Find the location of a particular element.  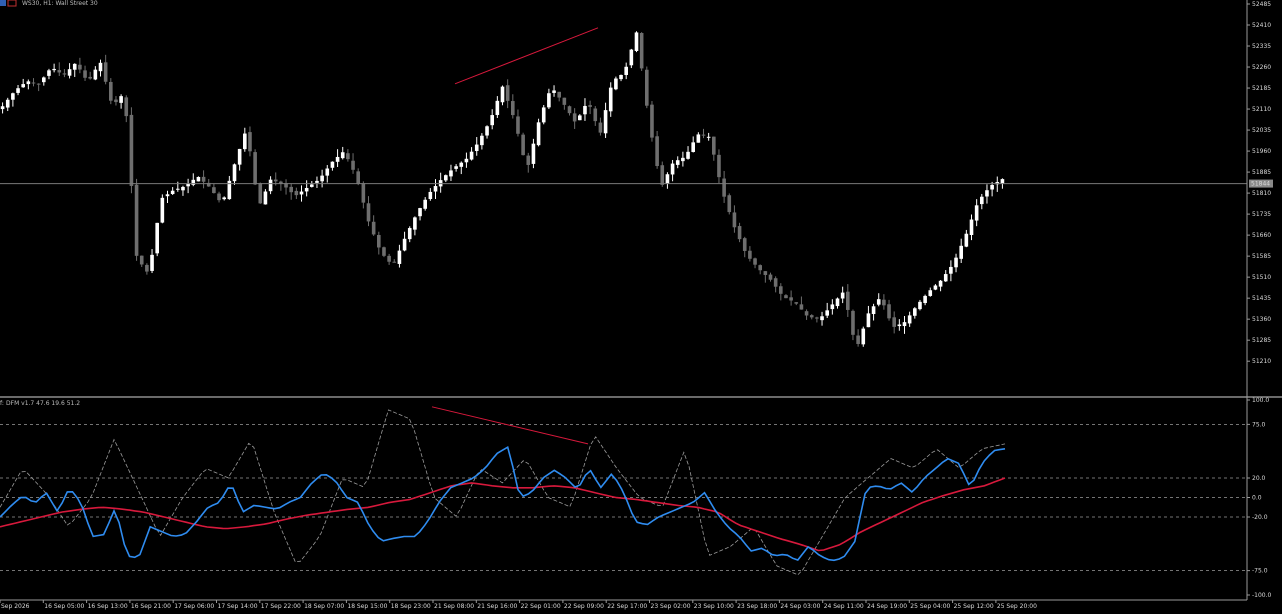

time-tick-label: 16 Sep 13:00 is located at coordinates (108, 606).